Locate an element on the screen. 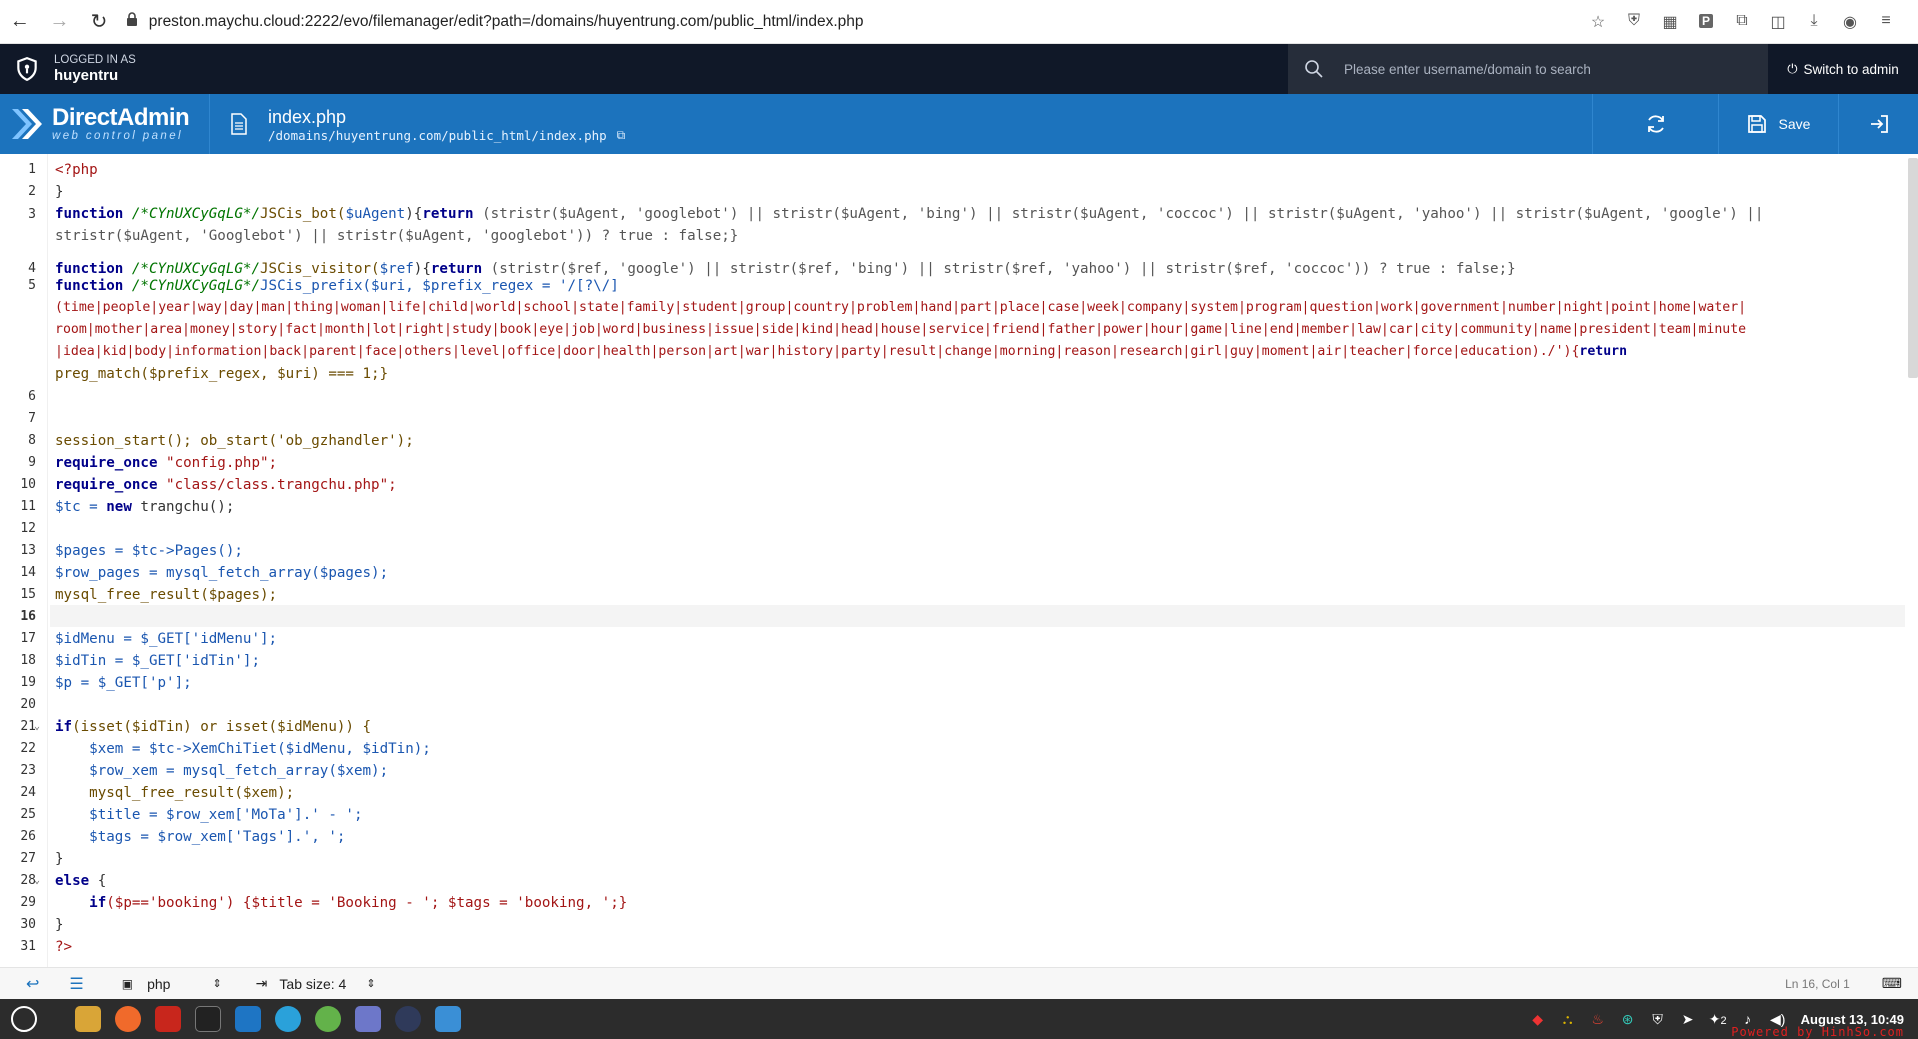  site-info-icon is located at coordinates (132, 21).